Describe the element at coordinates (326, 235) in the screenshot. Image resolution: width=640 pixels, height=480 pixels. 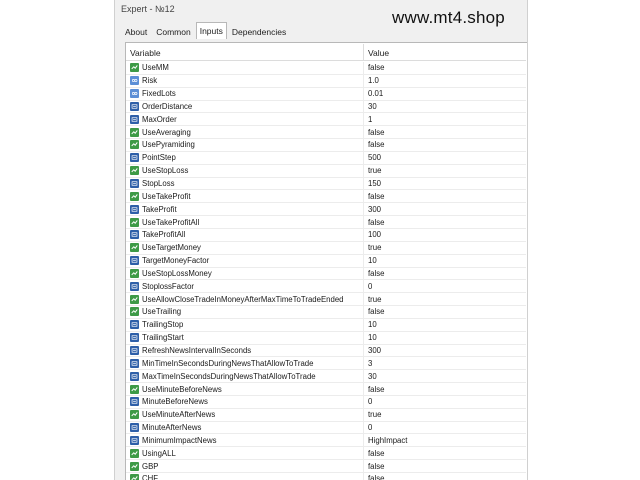
I see `table-row: TakeProfitAll 100` at that location.